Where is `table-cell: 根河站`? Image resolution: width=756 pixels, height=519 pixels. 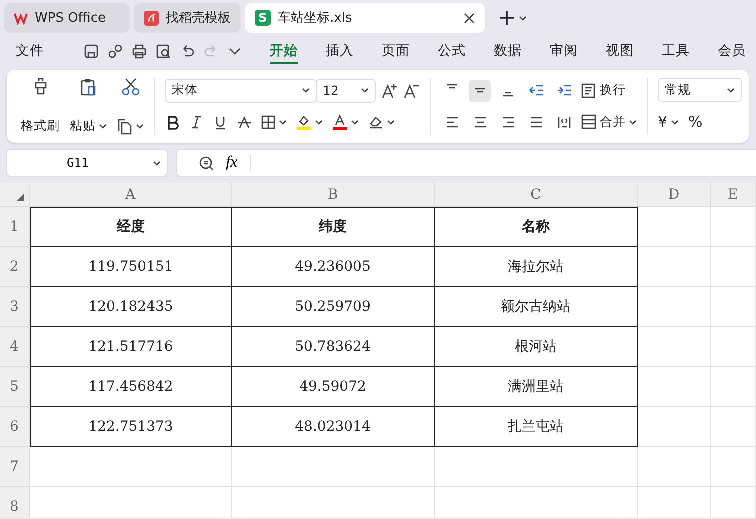
table-cell: 根河站 is located at coordinates (536, 347).